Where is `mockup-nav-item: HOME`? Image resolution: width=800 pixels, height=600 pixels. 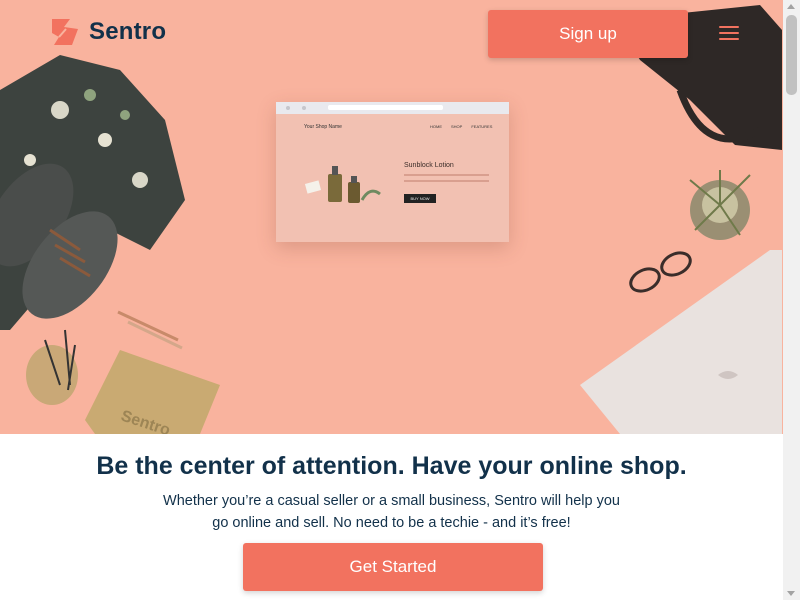 mockup-nav-item: HOME is located at coordinates (436, 126).